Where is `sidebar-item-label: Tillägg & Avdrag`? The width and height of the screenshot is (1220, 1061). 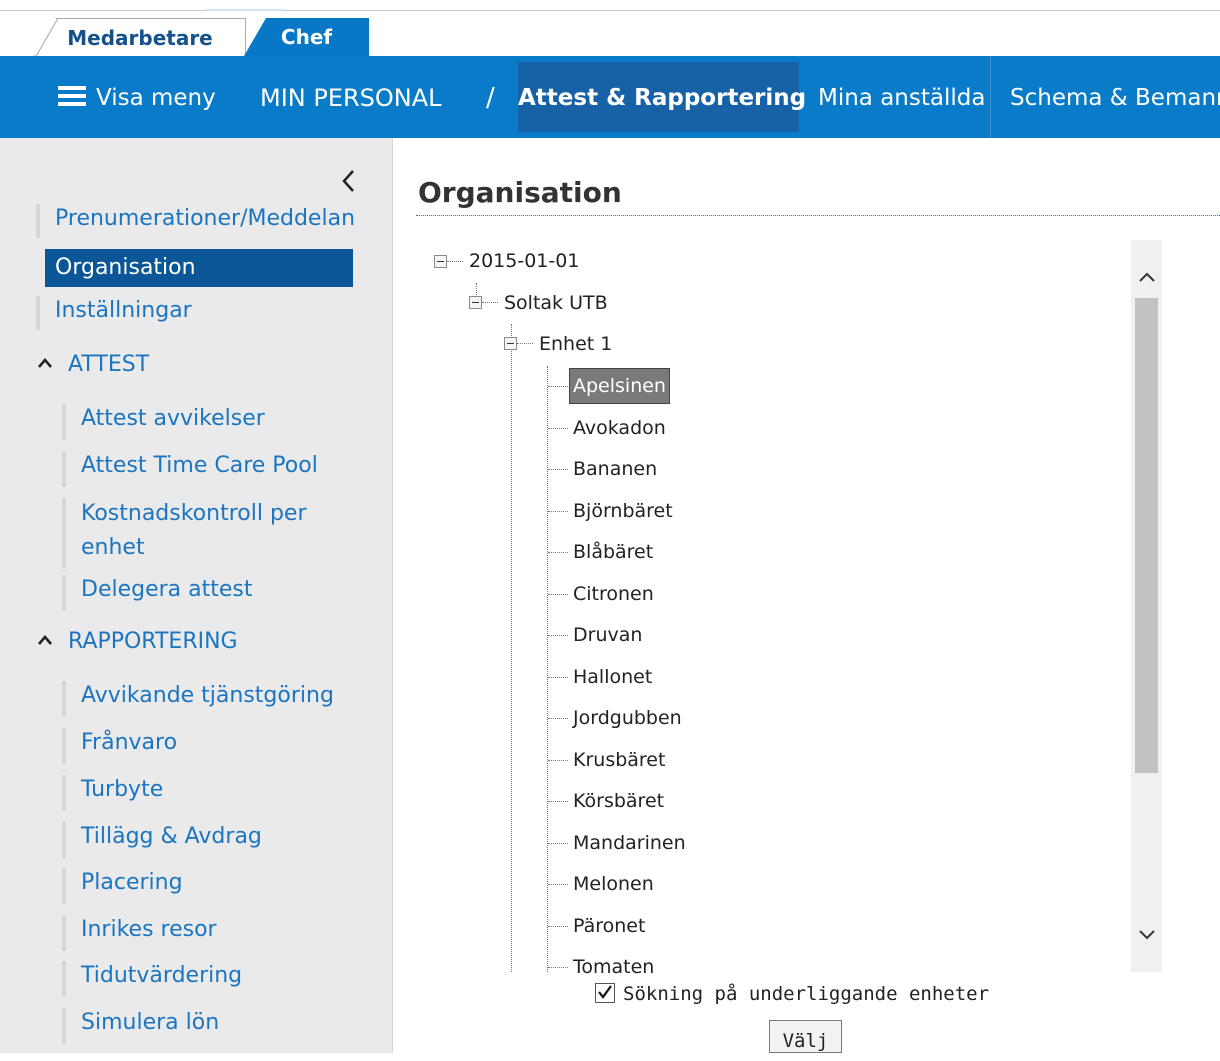 sidebar-item-label: Tillägg & Avdrag is located at coordinates (171, 836).